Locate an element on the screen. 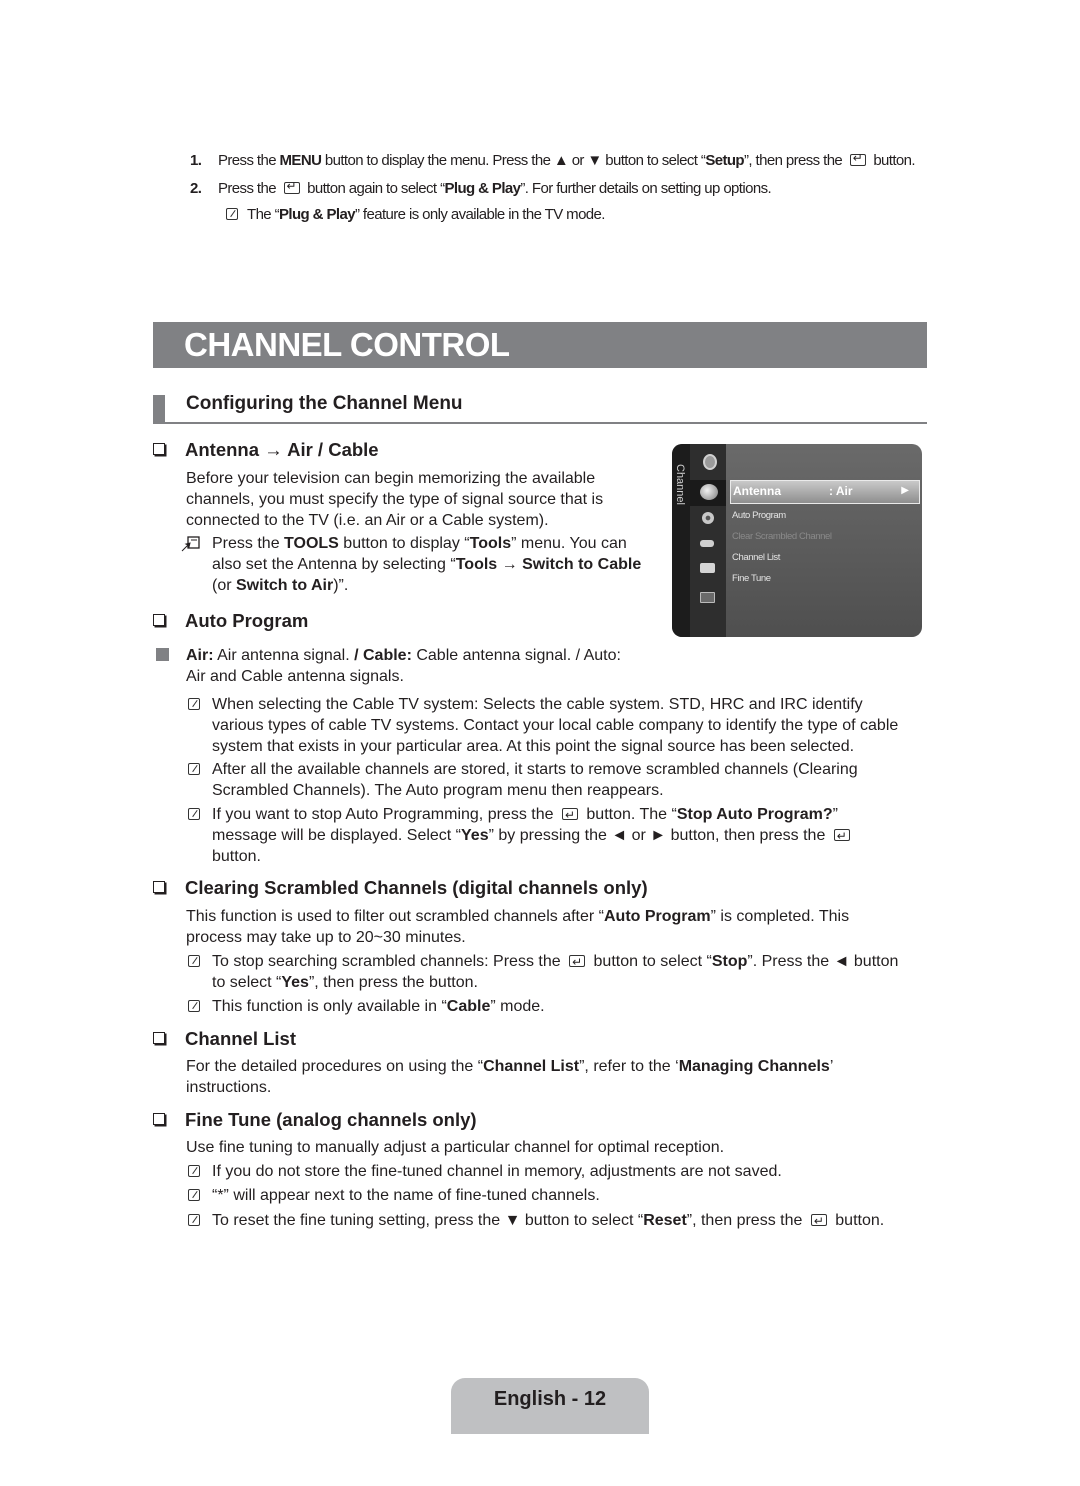 The height and width of the screenshot is (1486, 1080). square-bullet-icon is located at coordinates (162, 654).